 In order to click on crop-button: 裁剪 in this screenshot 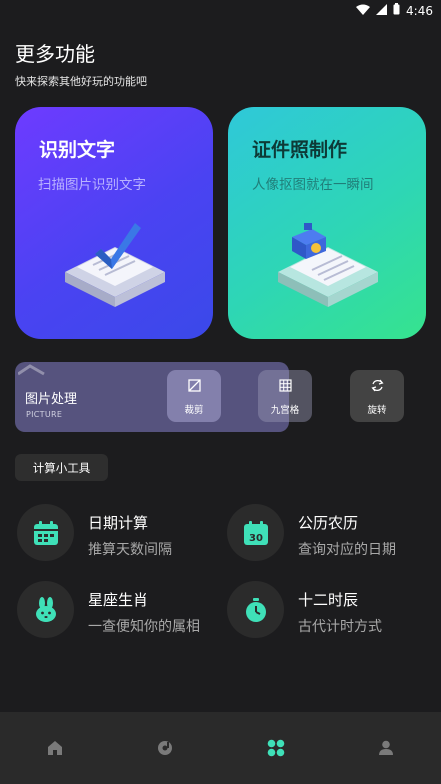, I will do `click(194, 396)`.